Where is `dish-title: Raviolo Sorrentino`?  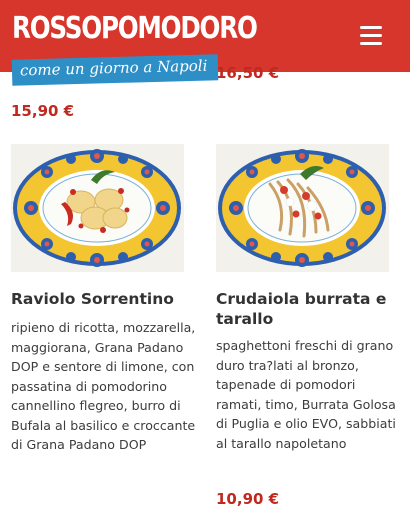
dish-title: Raviolo Sorrentino is located at coordinates (101, 299).